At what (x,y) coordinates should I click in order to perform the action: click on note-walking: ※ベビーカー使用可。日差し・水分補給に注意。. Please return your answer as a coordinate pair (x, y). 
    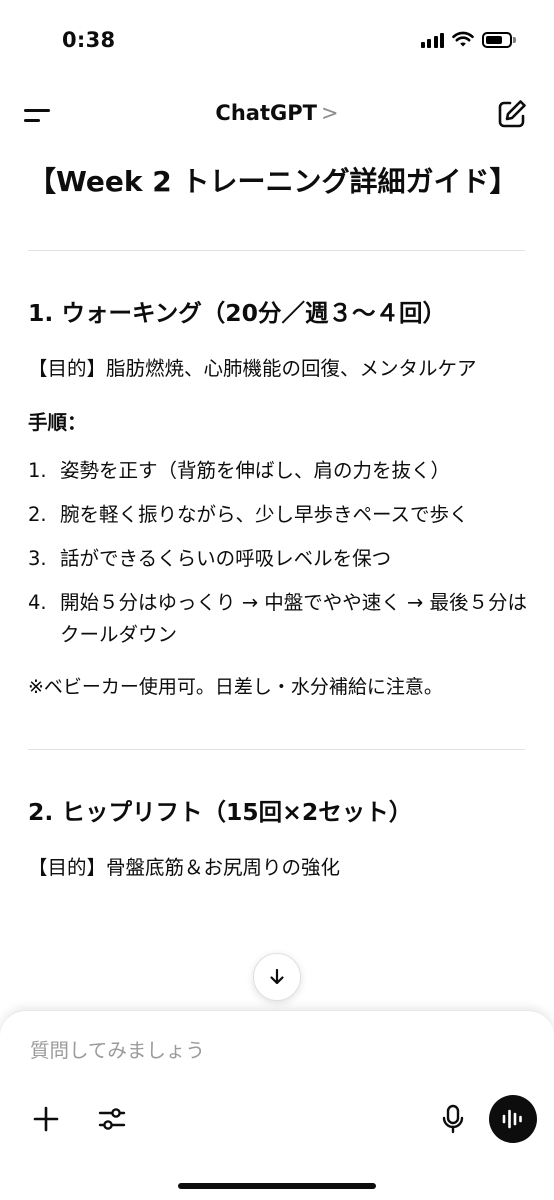
    Looking at the image, I should click on (235, 687).